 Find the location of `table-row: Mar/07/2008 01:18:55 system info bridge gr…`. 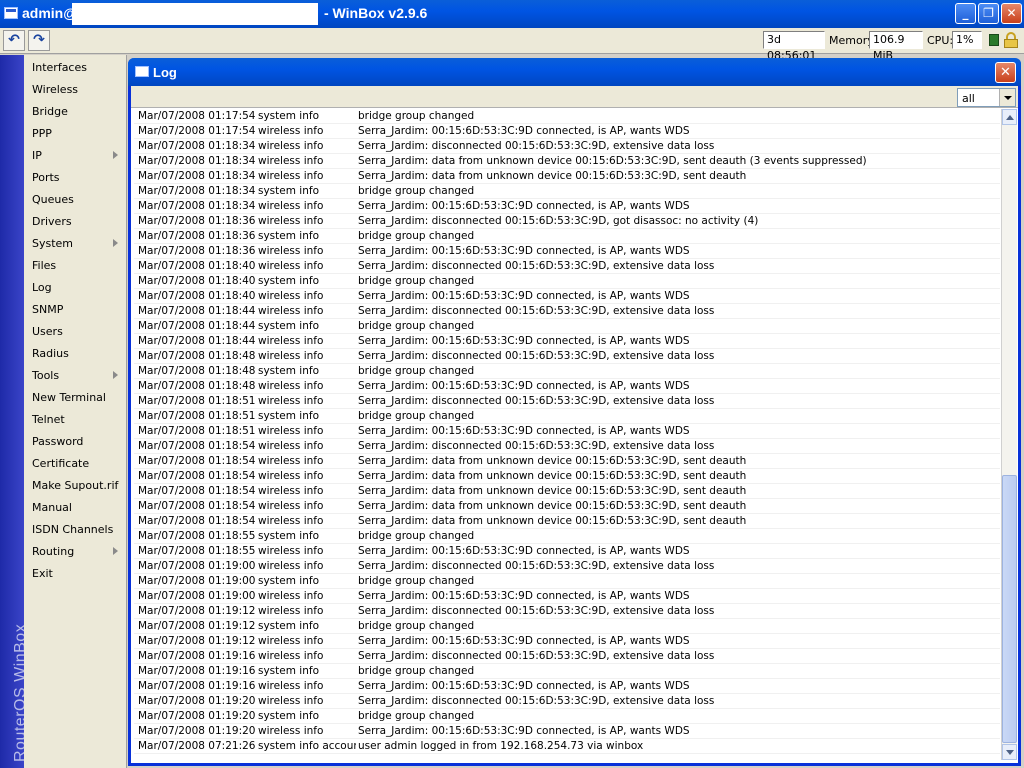

table-row: Mar/07/2008 01:18:55 system info bridge gr… is located at coordinates (567, 536).